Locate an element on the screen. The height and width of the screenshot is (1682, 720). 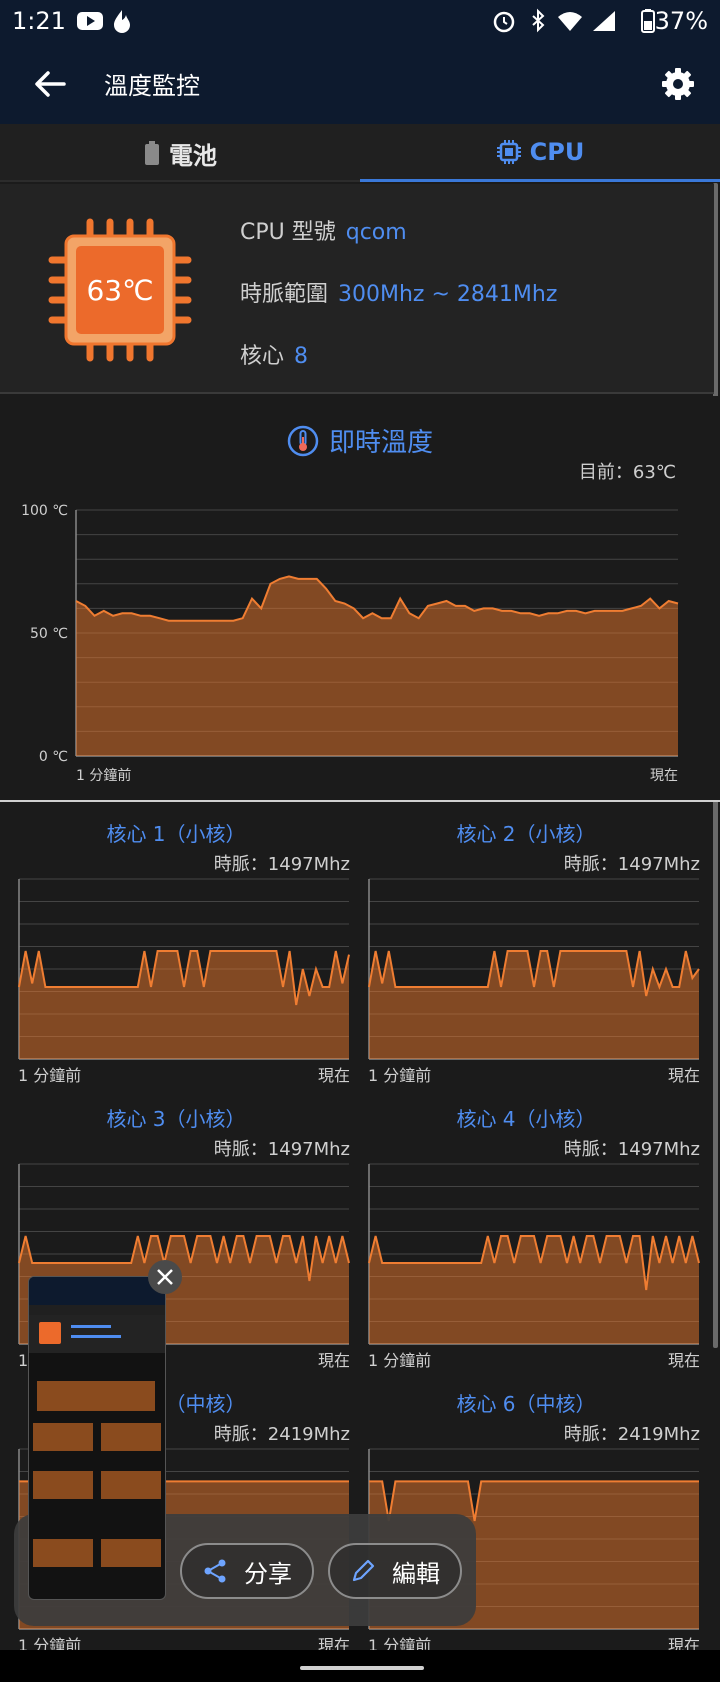
core-title: 核心 2（小核） is located at coordinates (526, 834).